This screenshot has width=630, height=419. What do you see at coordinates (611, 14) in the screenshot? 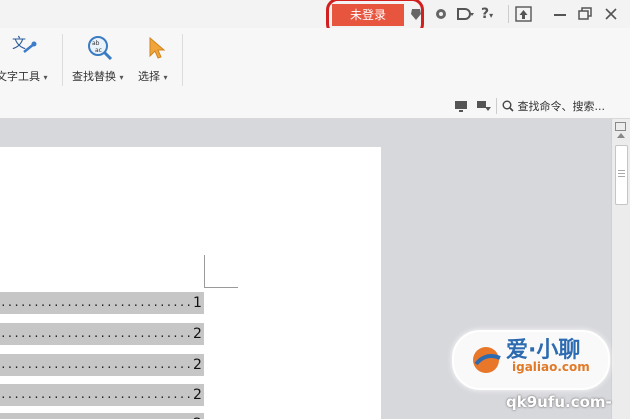
I see `close-icon` at bounding box center [611, 14].